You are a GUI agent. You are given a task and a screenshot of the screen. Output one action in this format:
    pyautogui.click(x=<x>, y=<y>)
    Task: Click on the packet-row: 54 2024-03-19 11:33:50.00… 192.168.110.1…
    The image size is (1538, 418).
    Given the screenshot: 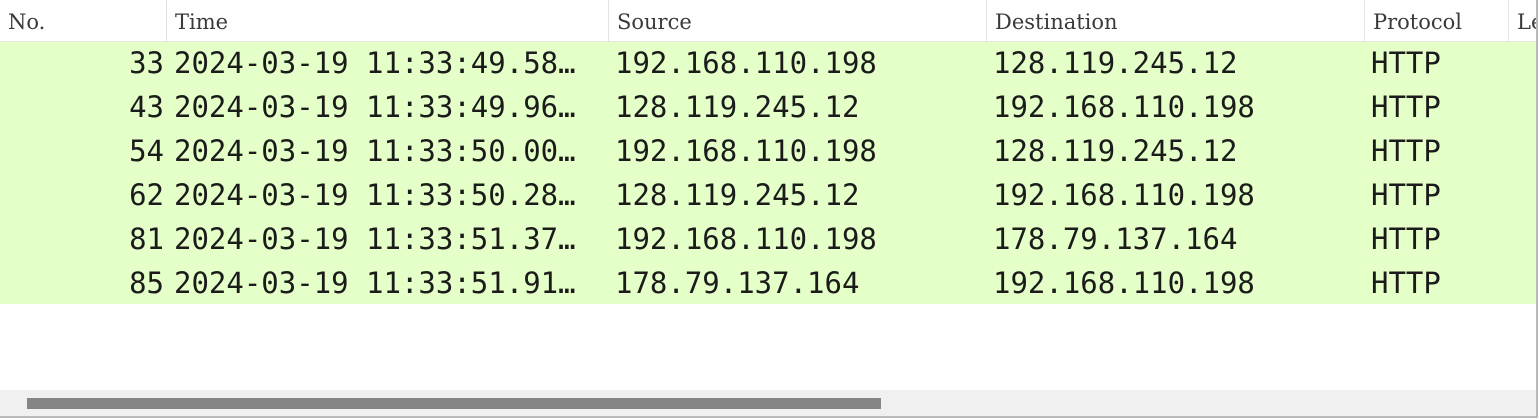 What is the action you would take?
    pyautogui.click(x=768, y=152)
    